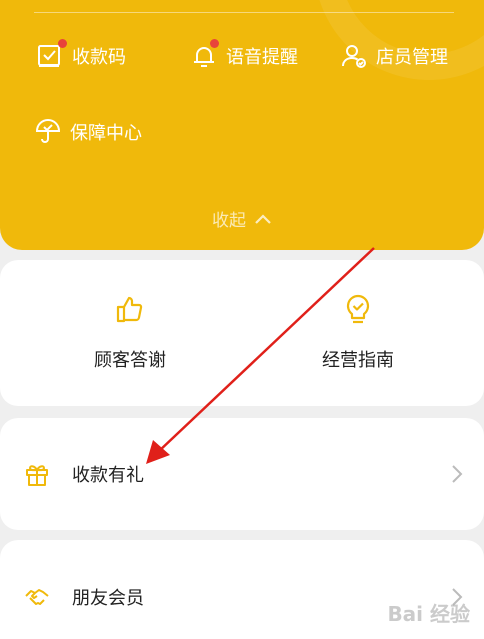 This screenshot has width=484, height=639. What do you see at coordinates (130, 332) in the screenshot?
I see `tool-customer-thanks: 顾客答谢` at bounding box center [130, 332].